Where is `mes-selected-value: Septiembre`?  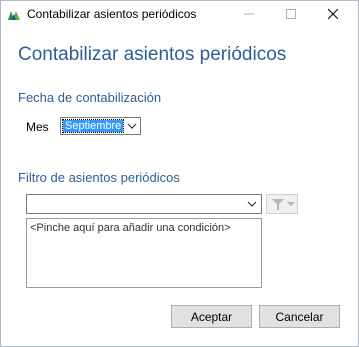
mes-selected-value: Septiembre is located at coordinates (93, 126).